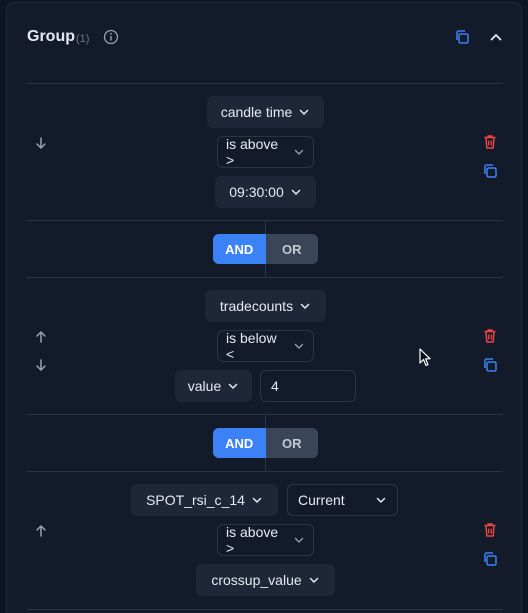 Image resolution: width=528 pixels, height=613 pixels. I want to click on connector-1-and-option: AND, so click(239, 249).